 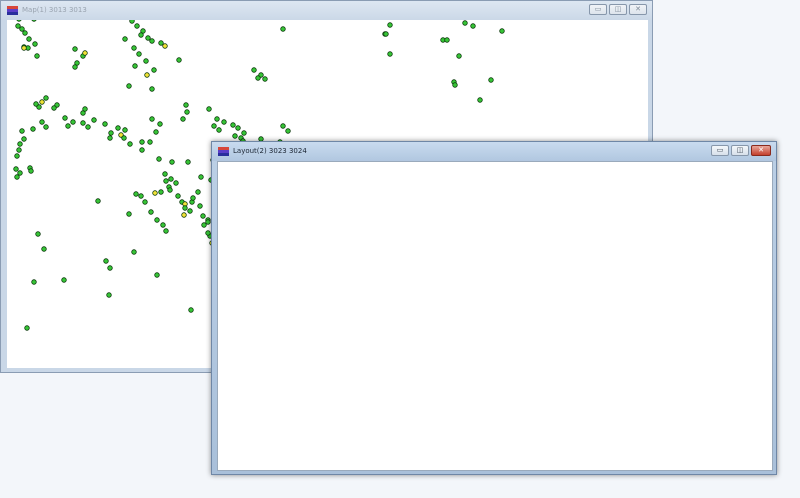 I want to click on map-window-title: Map(1) 3013 3013, so click(x=54, y=10).